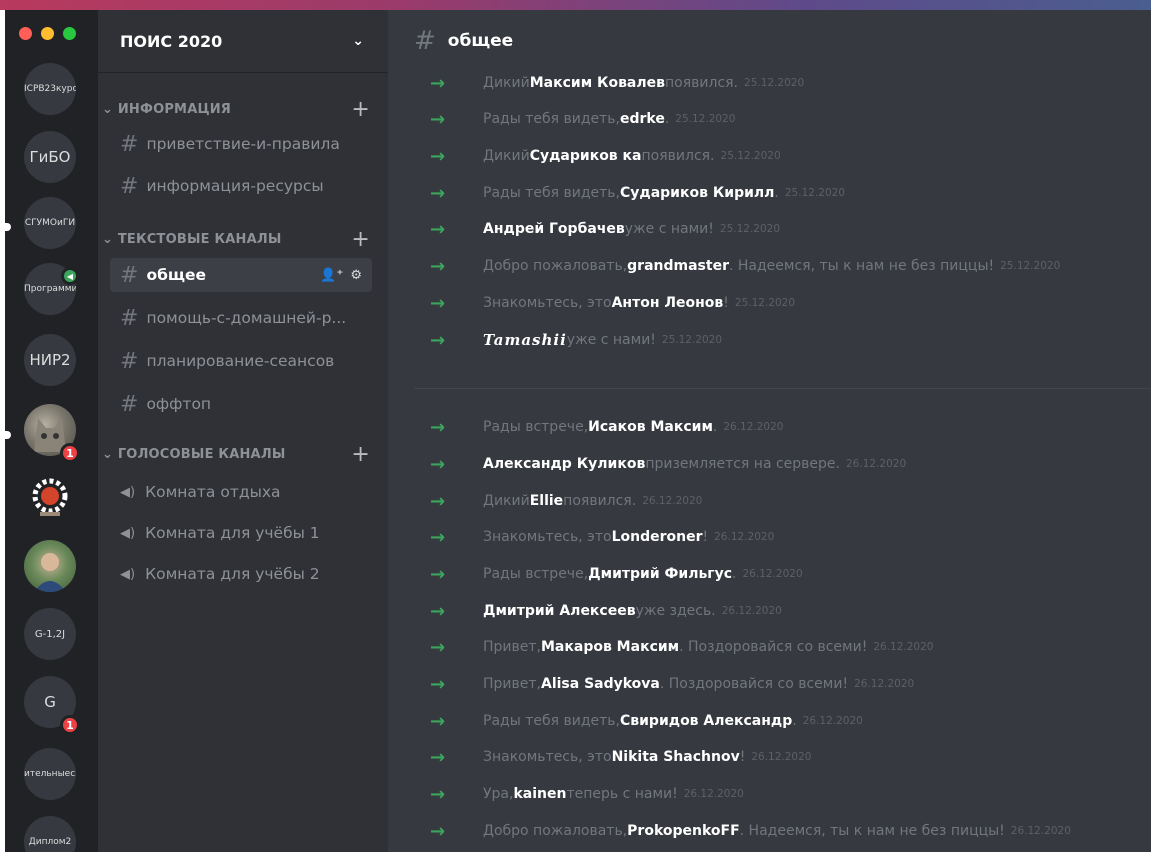  Describe the element at coordinates (668, 303) in the screenshot. I see `username: Антон Леонов` at that location.